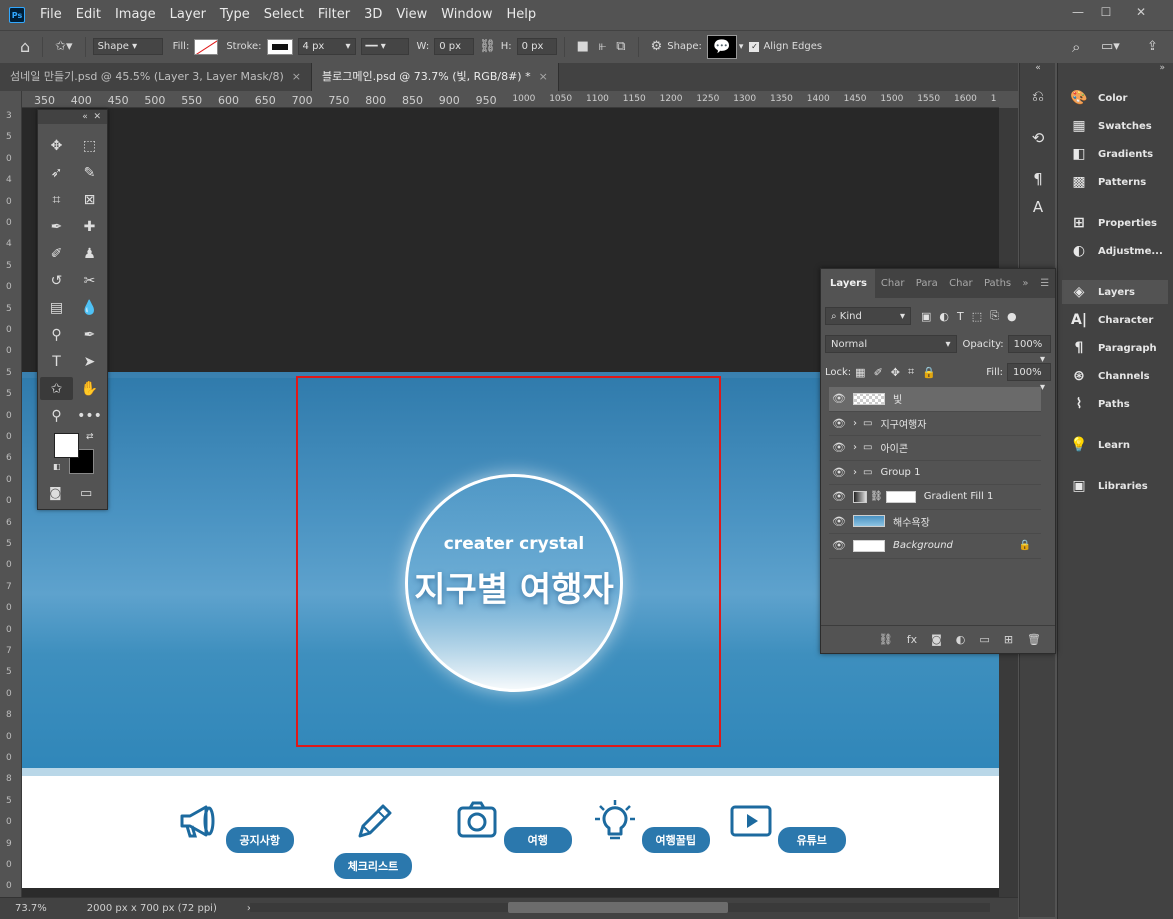  What do you see at coordinates (51, 15) in the screenshot?
I see `menu-file: File` at bounding box center [51, 15].